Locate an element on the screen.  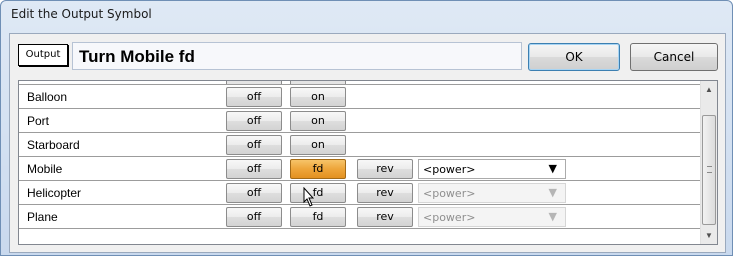
list-row-plane: Plane off fd rev <power> ▼ is located at coordinates (360, 217).